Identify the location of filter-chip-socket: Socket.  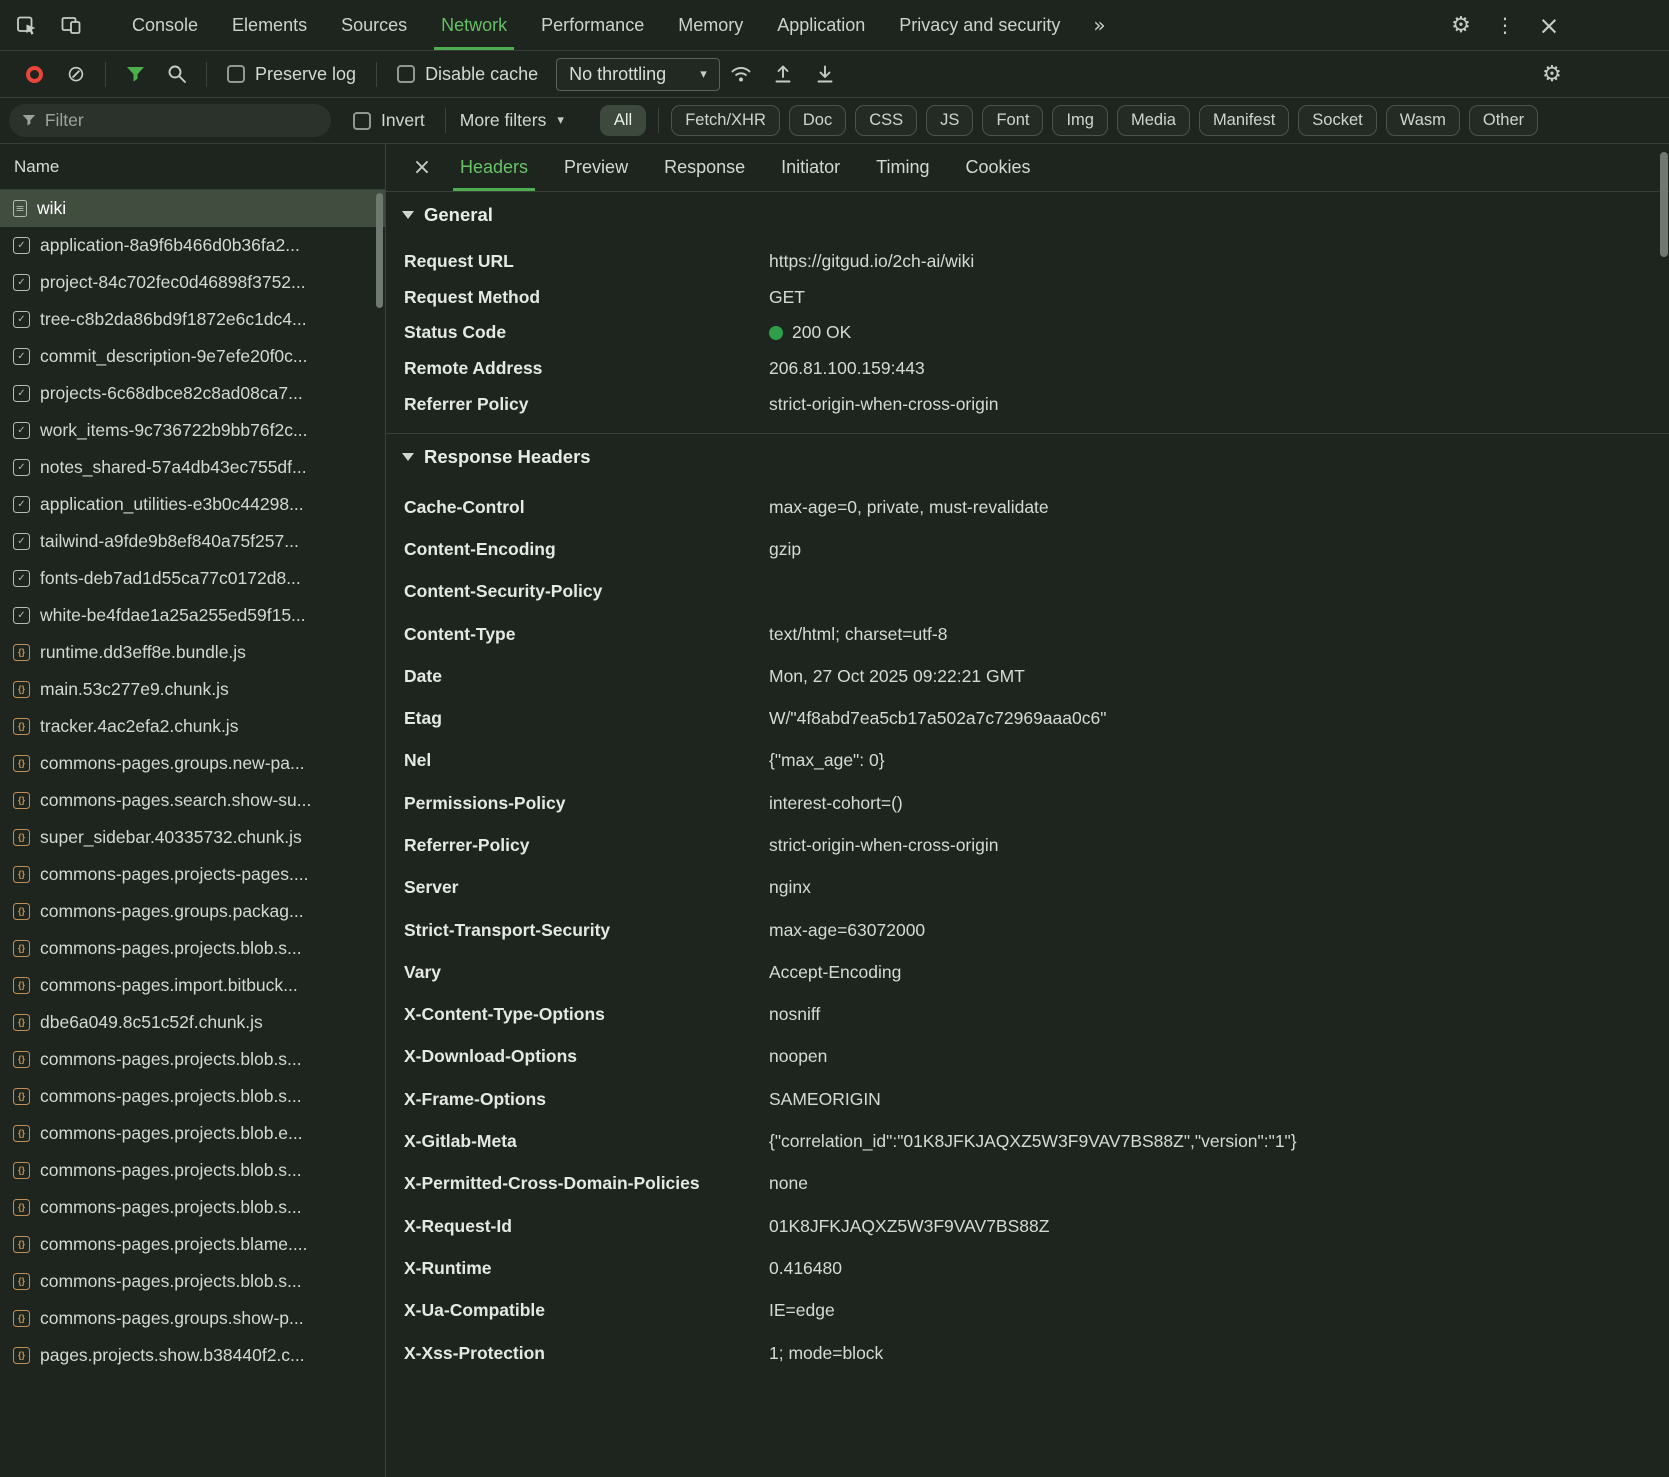
(1337, 120).